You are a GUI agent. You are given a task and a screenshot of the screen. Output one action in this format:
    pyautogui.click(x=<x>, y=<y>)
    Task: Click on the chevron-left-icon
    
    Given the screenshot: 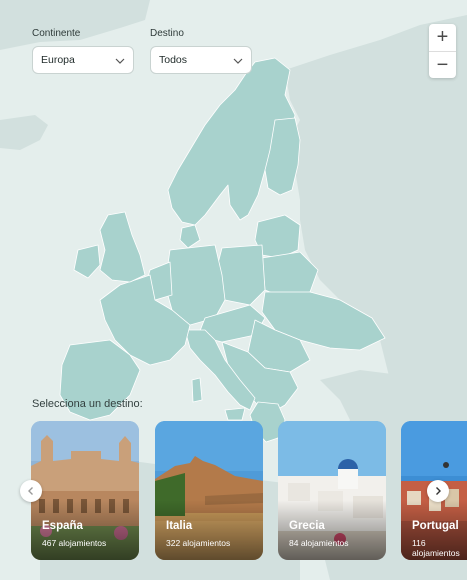 What is the action you would take?
    pyautogui.click(x=30, y=491)
    